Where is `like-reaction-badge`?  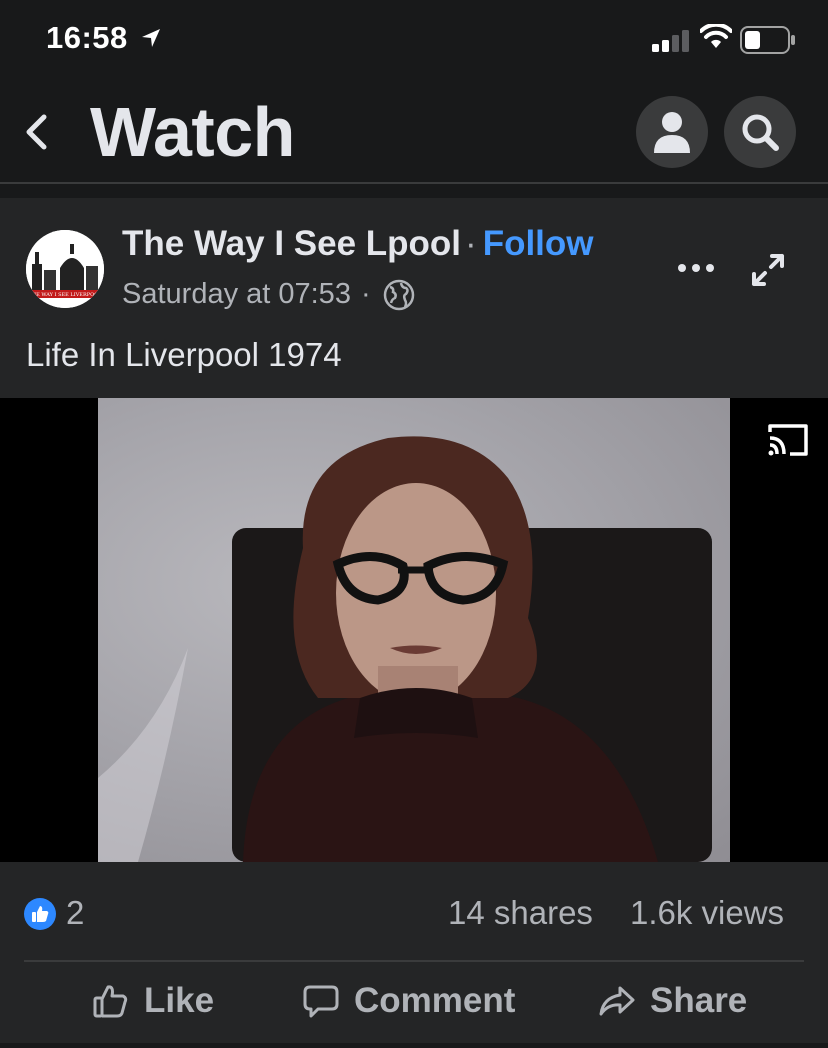 like-reaction-badge is located at coordinates (40, 914).